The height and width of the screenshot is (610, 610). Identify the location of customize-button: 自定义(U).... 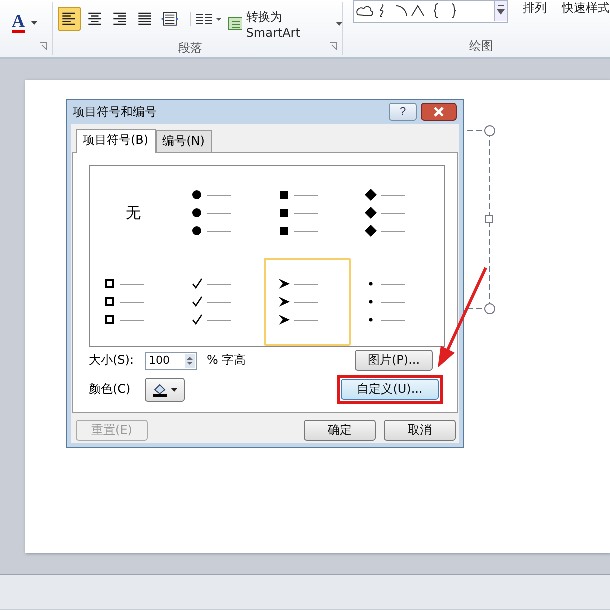
(390, 389).